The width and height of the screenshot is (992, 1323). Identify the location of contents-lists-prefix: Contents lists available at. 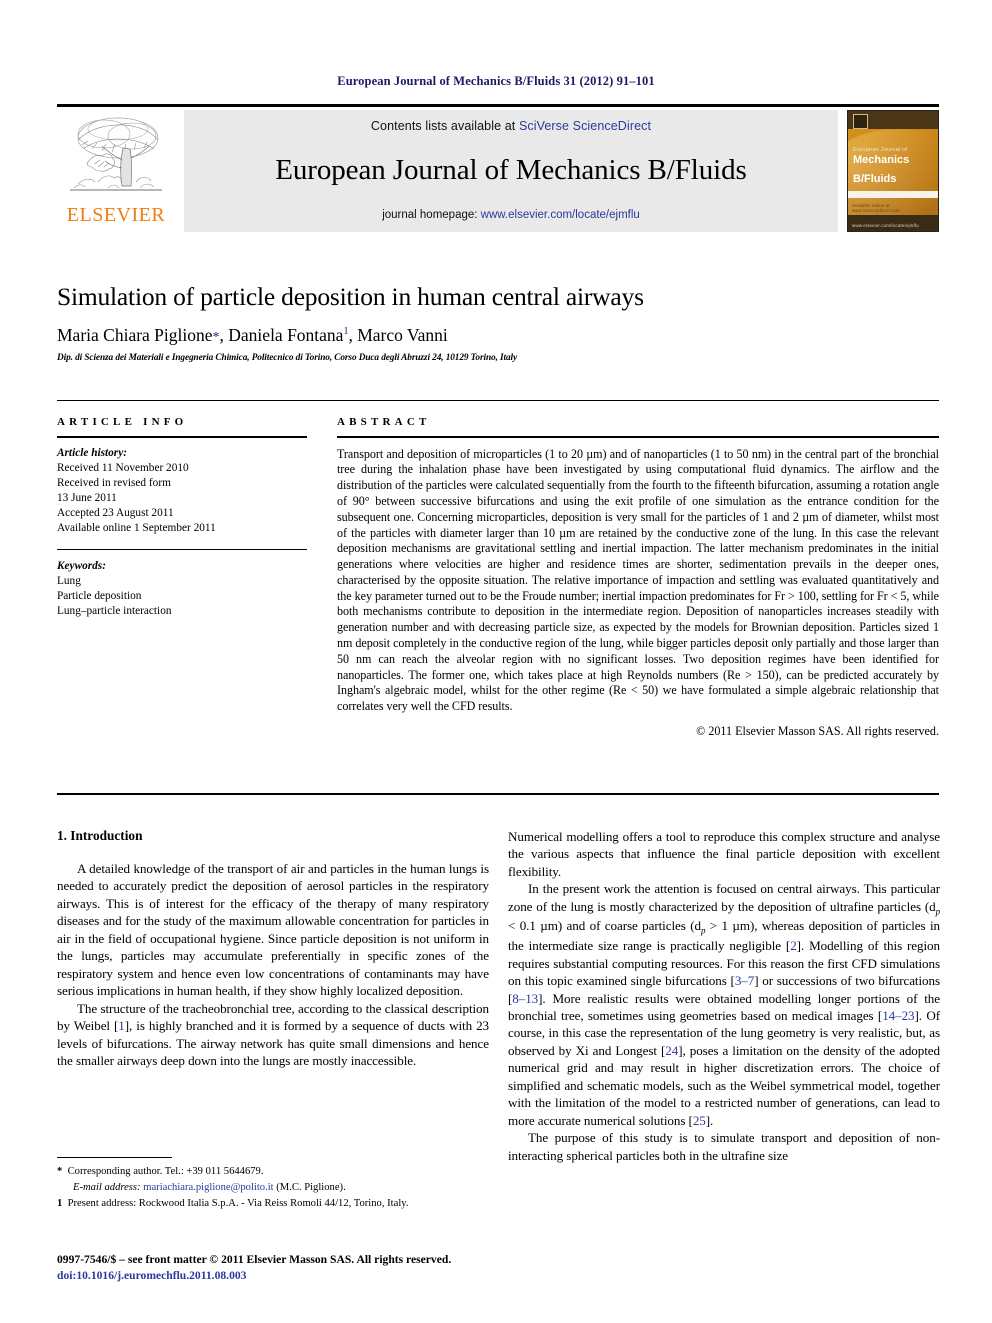
(444, 125).